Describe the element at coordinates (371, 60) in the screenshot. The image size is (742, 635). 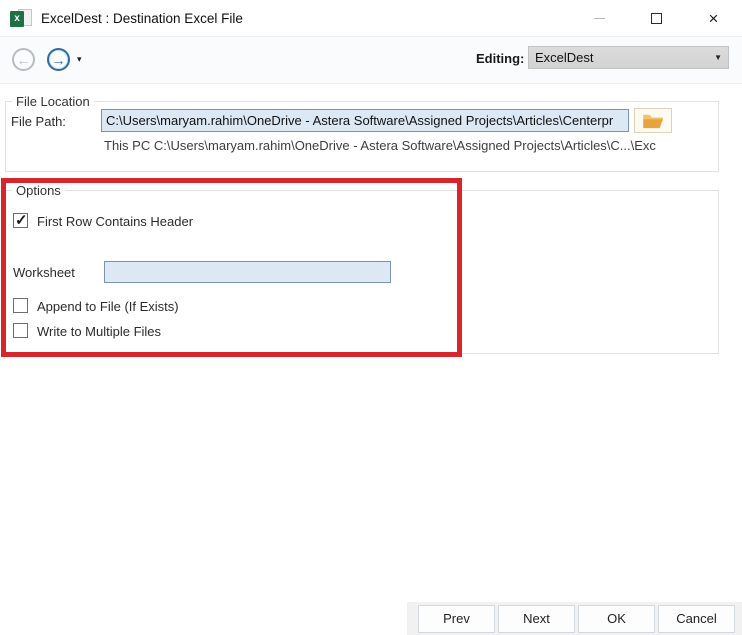
I see `toolbar: ← → ▾ Editing: ExcelDest ▼` at that location.